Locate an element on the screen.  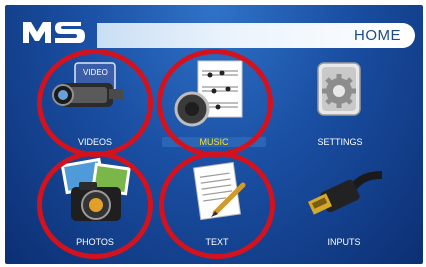
menu-label-settings: SETTINGS is located at coordinates (340, 142).